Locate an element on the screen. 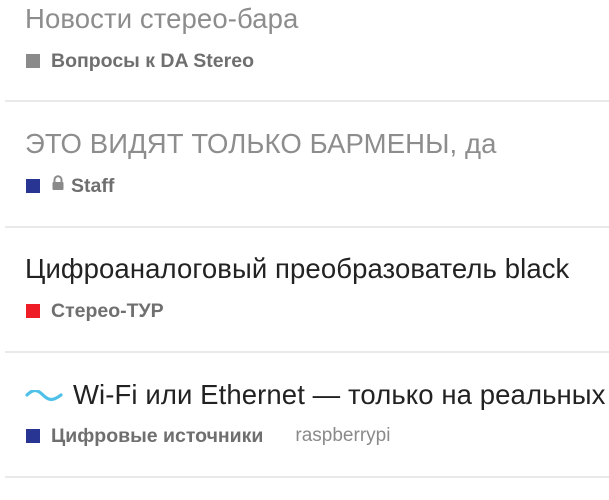  topic-title-link: Новости стерео-бара is located at coordinates (161, 19).